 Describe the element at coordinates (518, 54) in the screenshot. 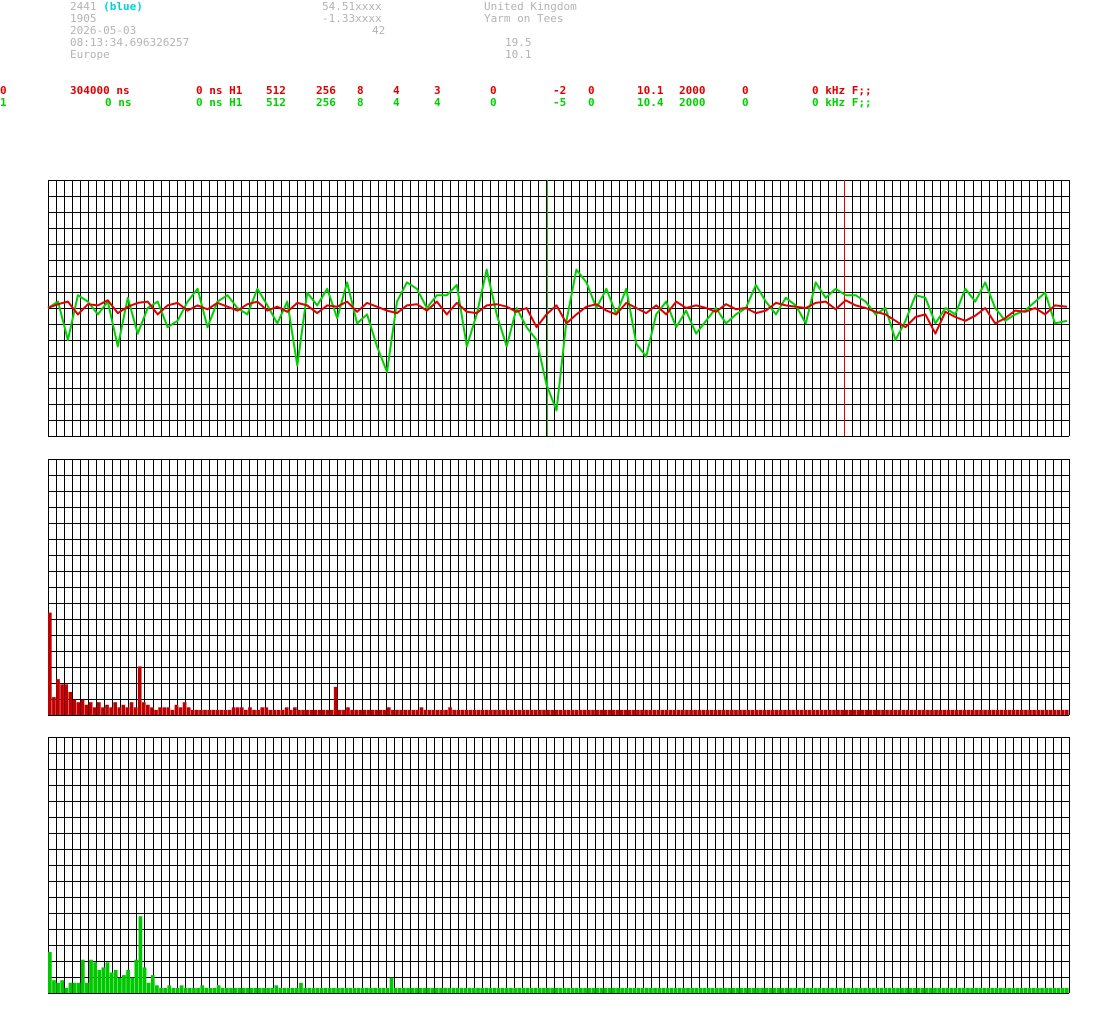

I see `station-value-b: 10.1` at that location.